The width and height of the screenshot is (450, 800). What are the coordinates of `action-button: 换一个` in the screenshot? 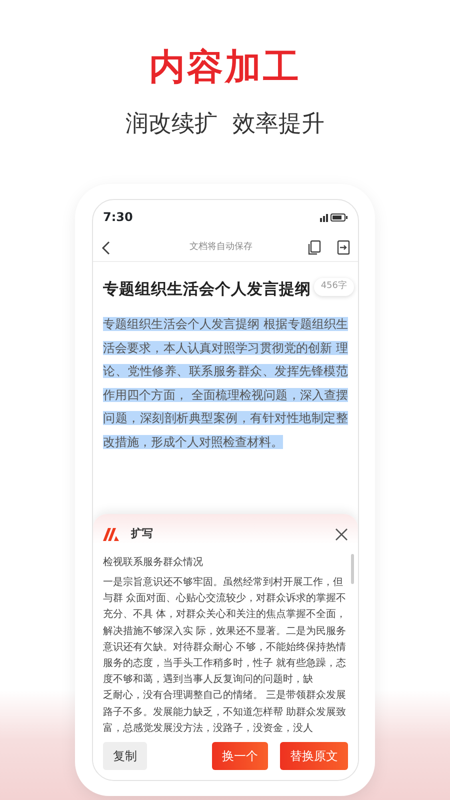 It's located at (240, 756).